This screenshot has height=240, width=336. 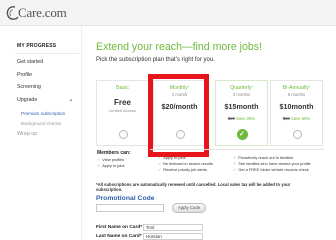 I want to click on care-logo: Care.com, so click(x=36, y=13).